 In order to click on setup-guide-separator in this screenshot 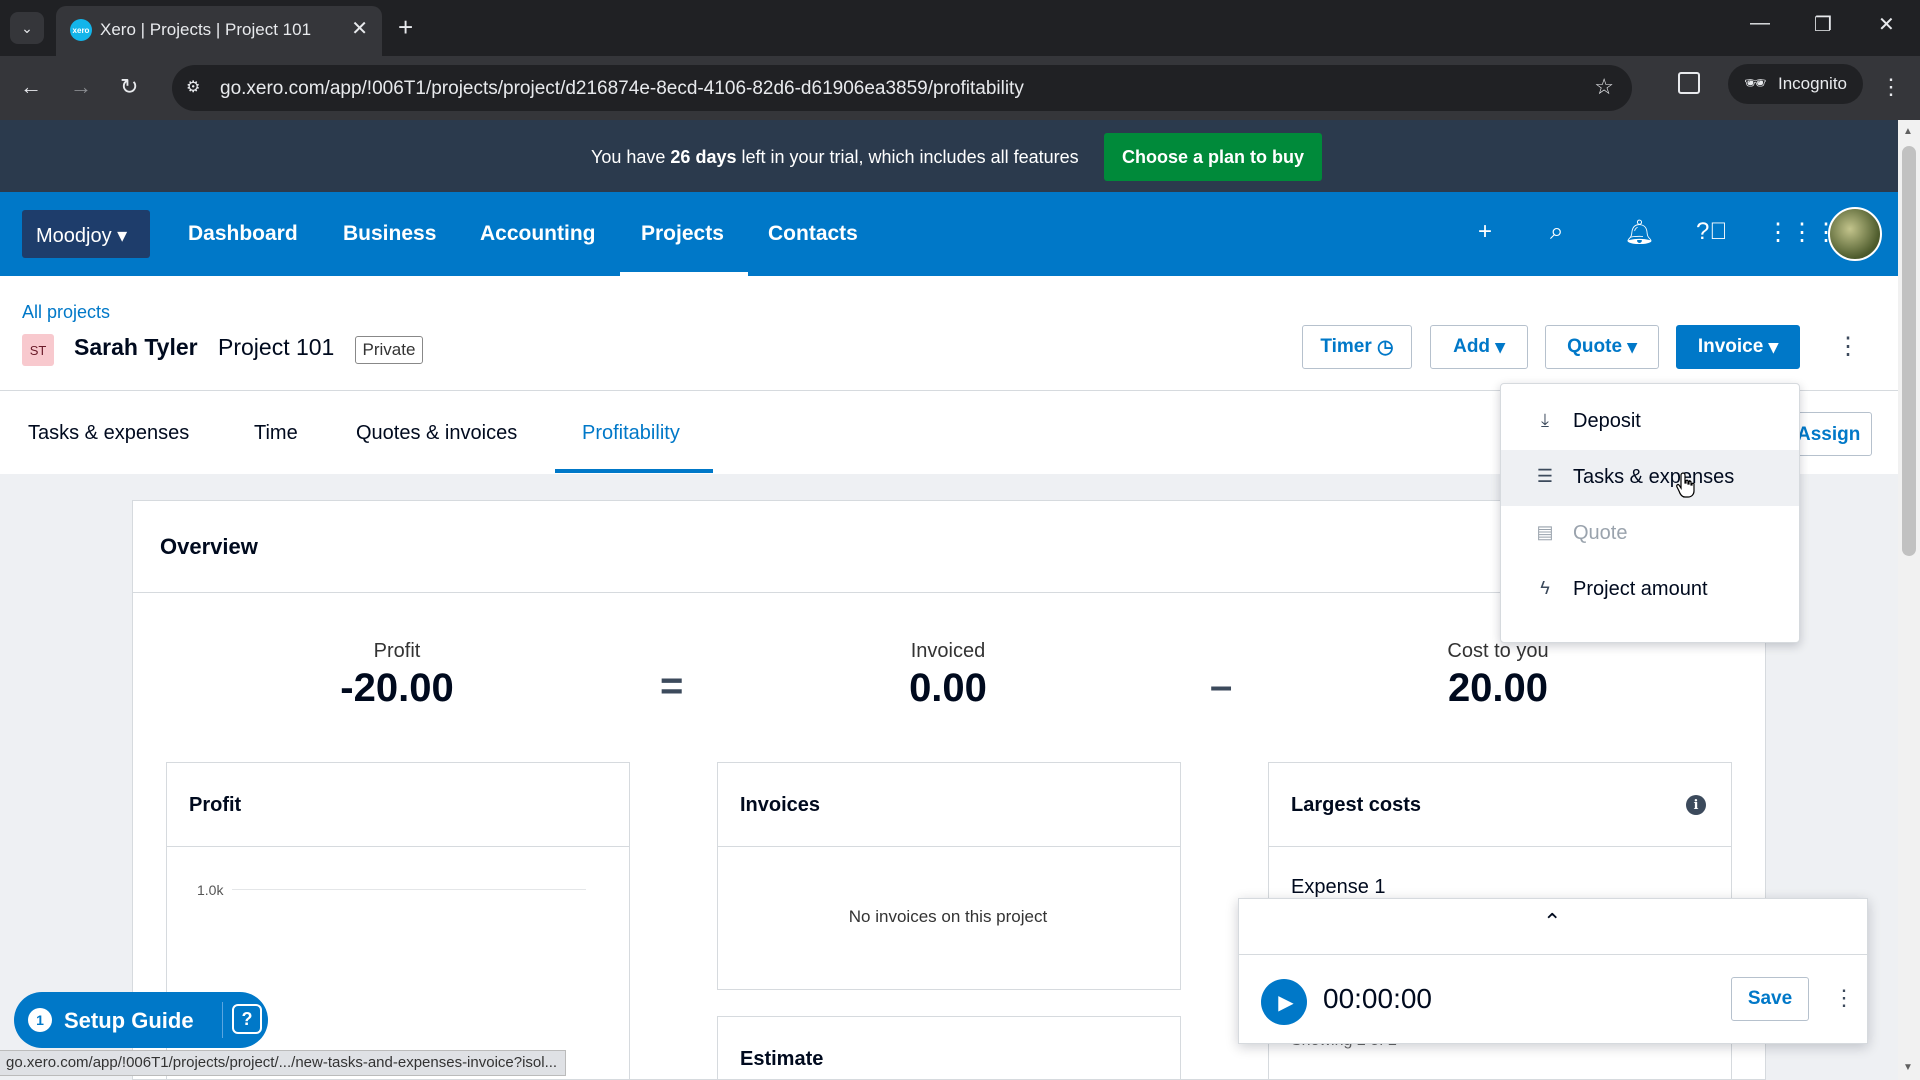, I will do `click(222, 1020)`.